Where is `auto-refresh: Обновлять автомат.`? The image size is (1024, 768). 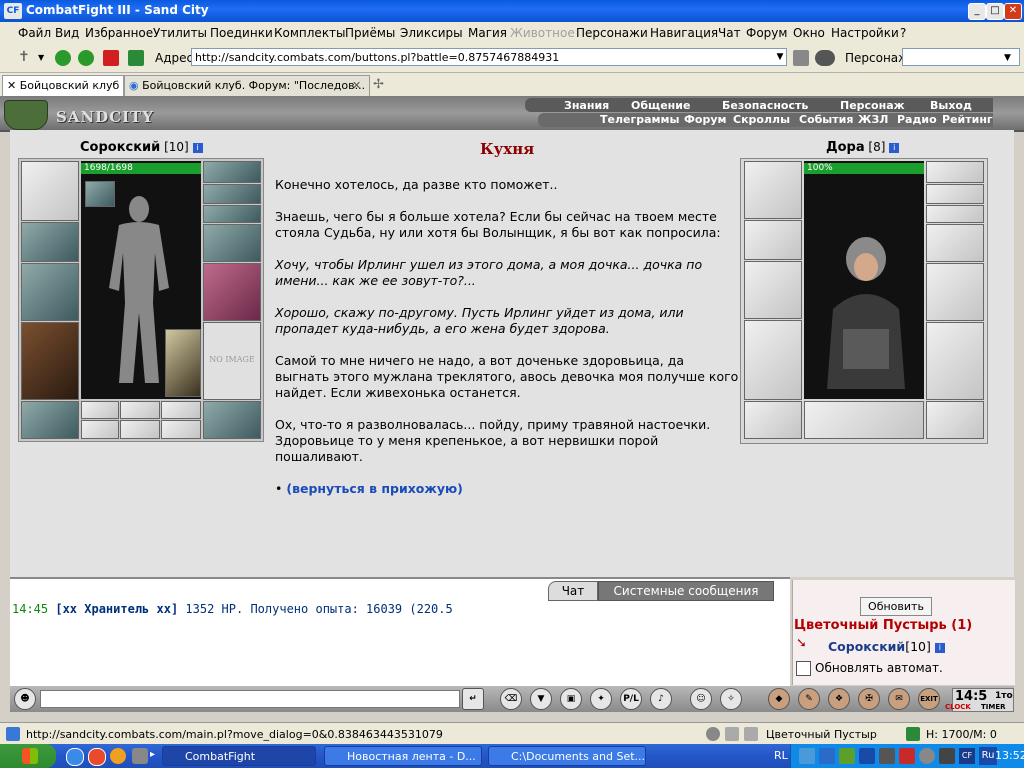 auto-refresh: Обновлять автомат. is located at coordinates (869, 668).